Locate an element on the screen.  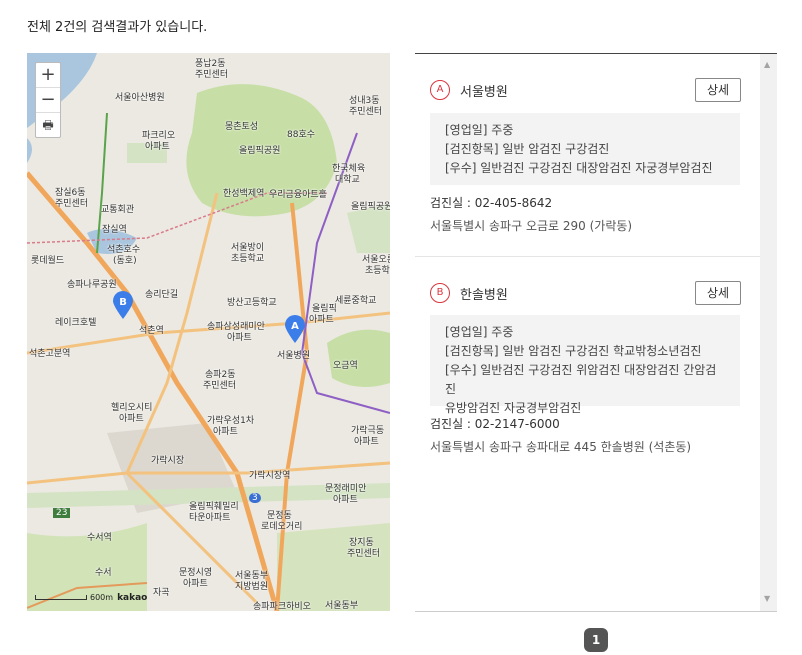
map-scale: 600m kakao is located at coordinates (91, 598).